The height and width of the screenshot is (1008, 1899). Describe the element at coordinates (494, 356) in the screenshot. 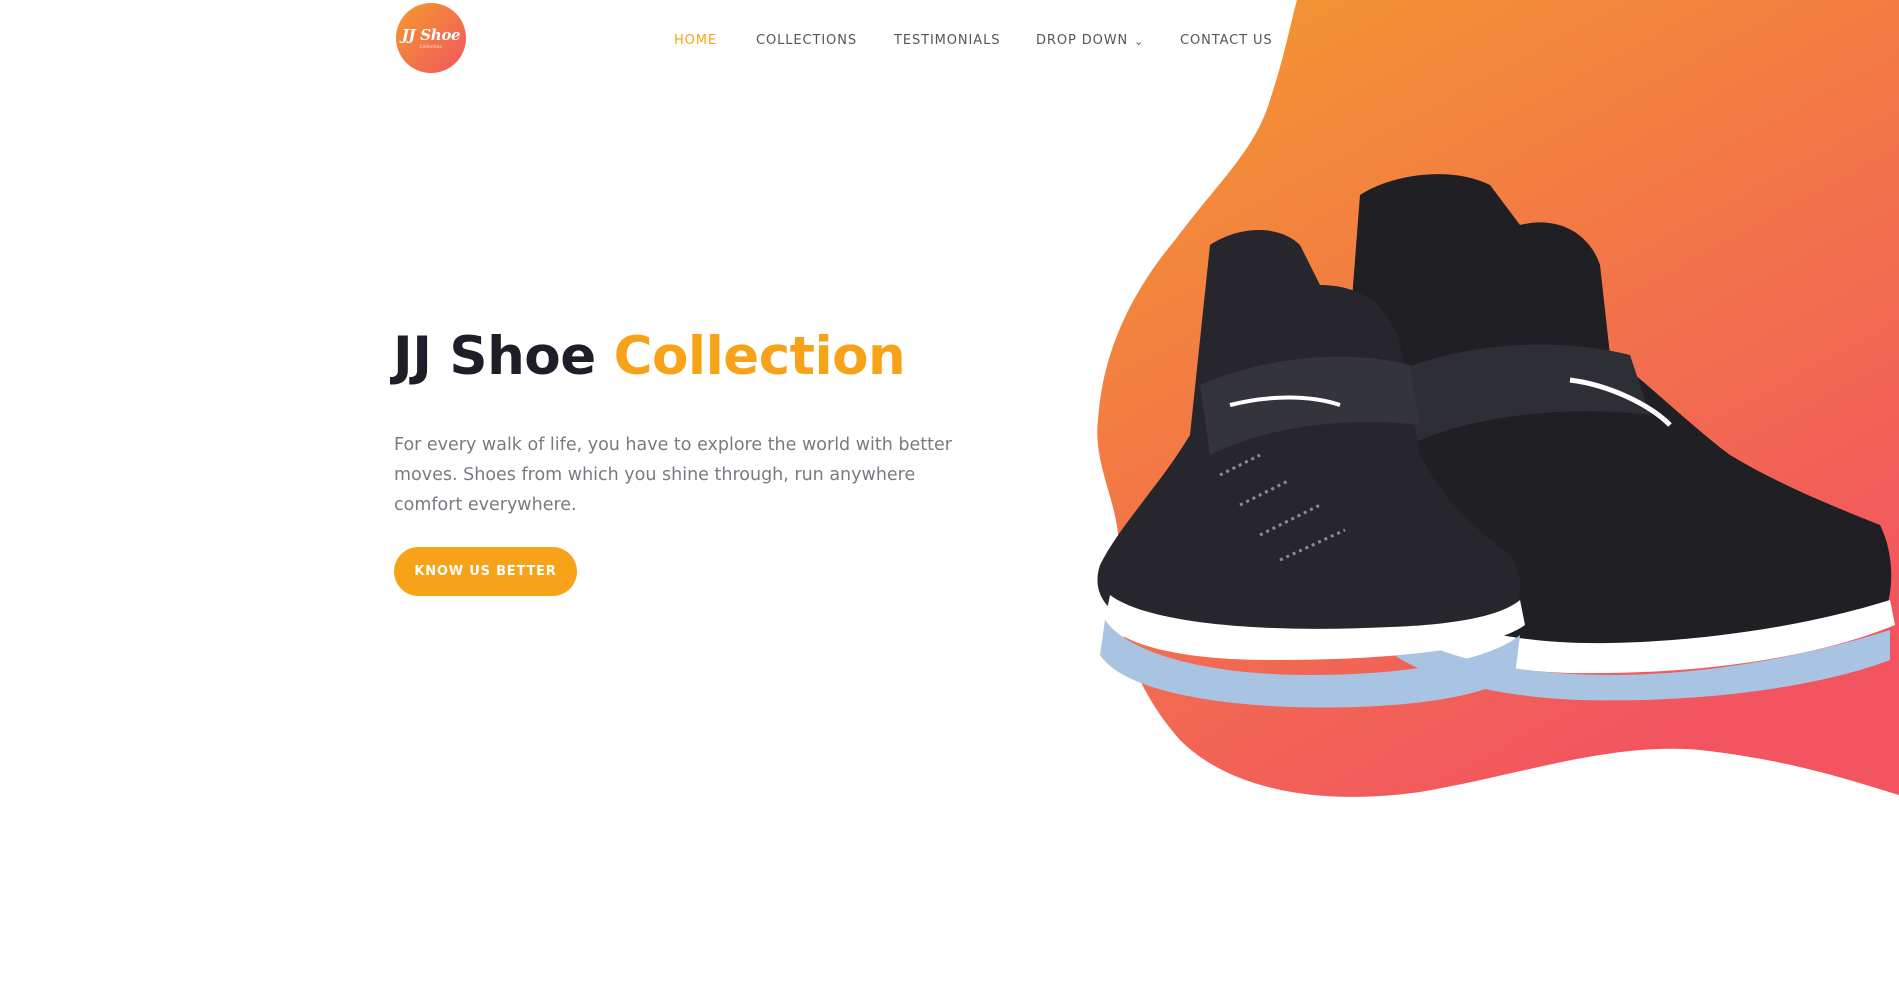

I see `hero-title-brand: JJ Shoe` at that location.